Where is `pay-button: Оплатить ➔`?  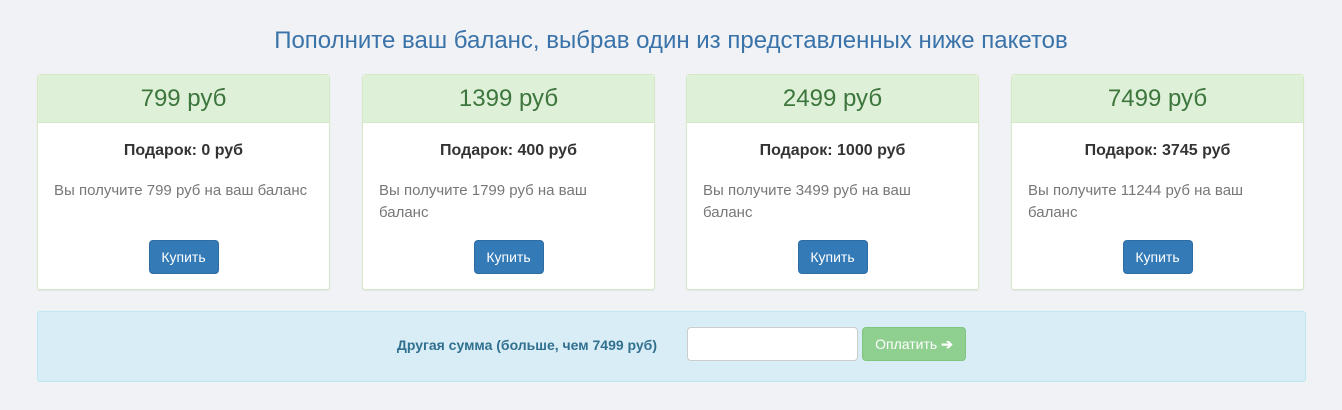
pay-button: Оплатить ➔ is located at coordinates (914, 344).